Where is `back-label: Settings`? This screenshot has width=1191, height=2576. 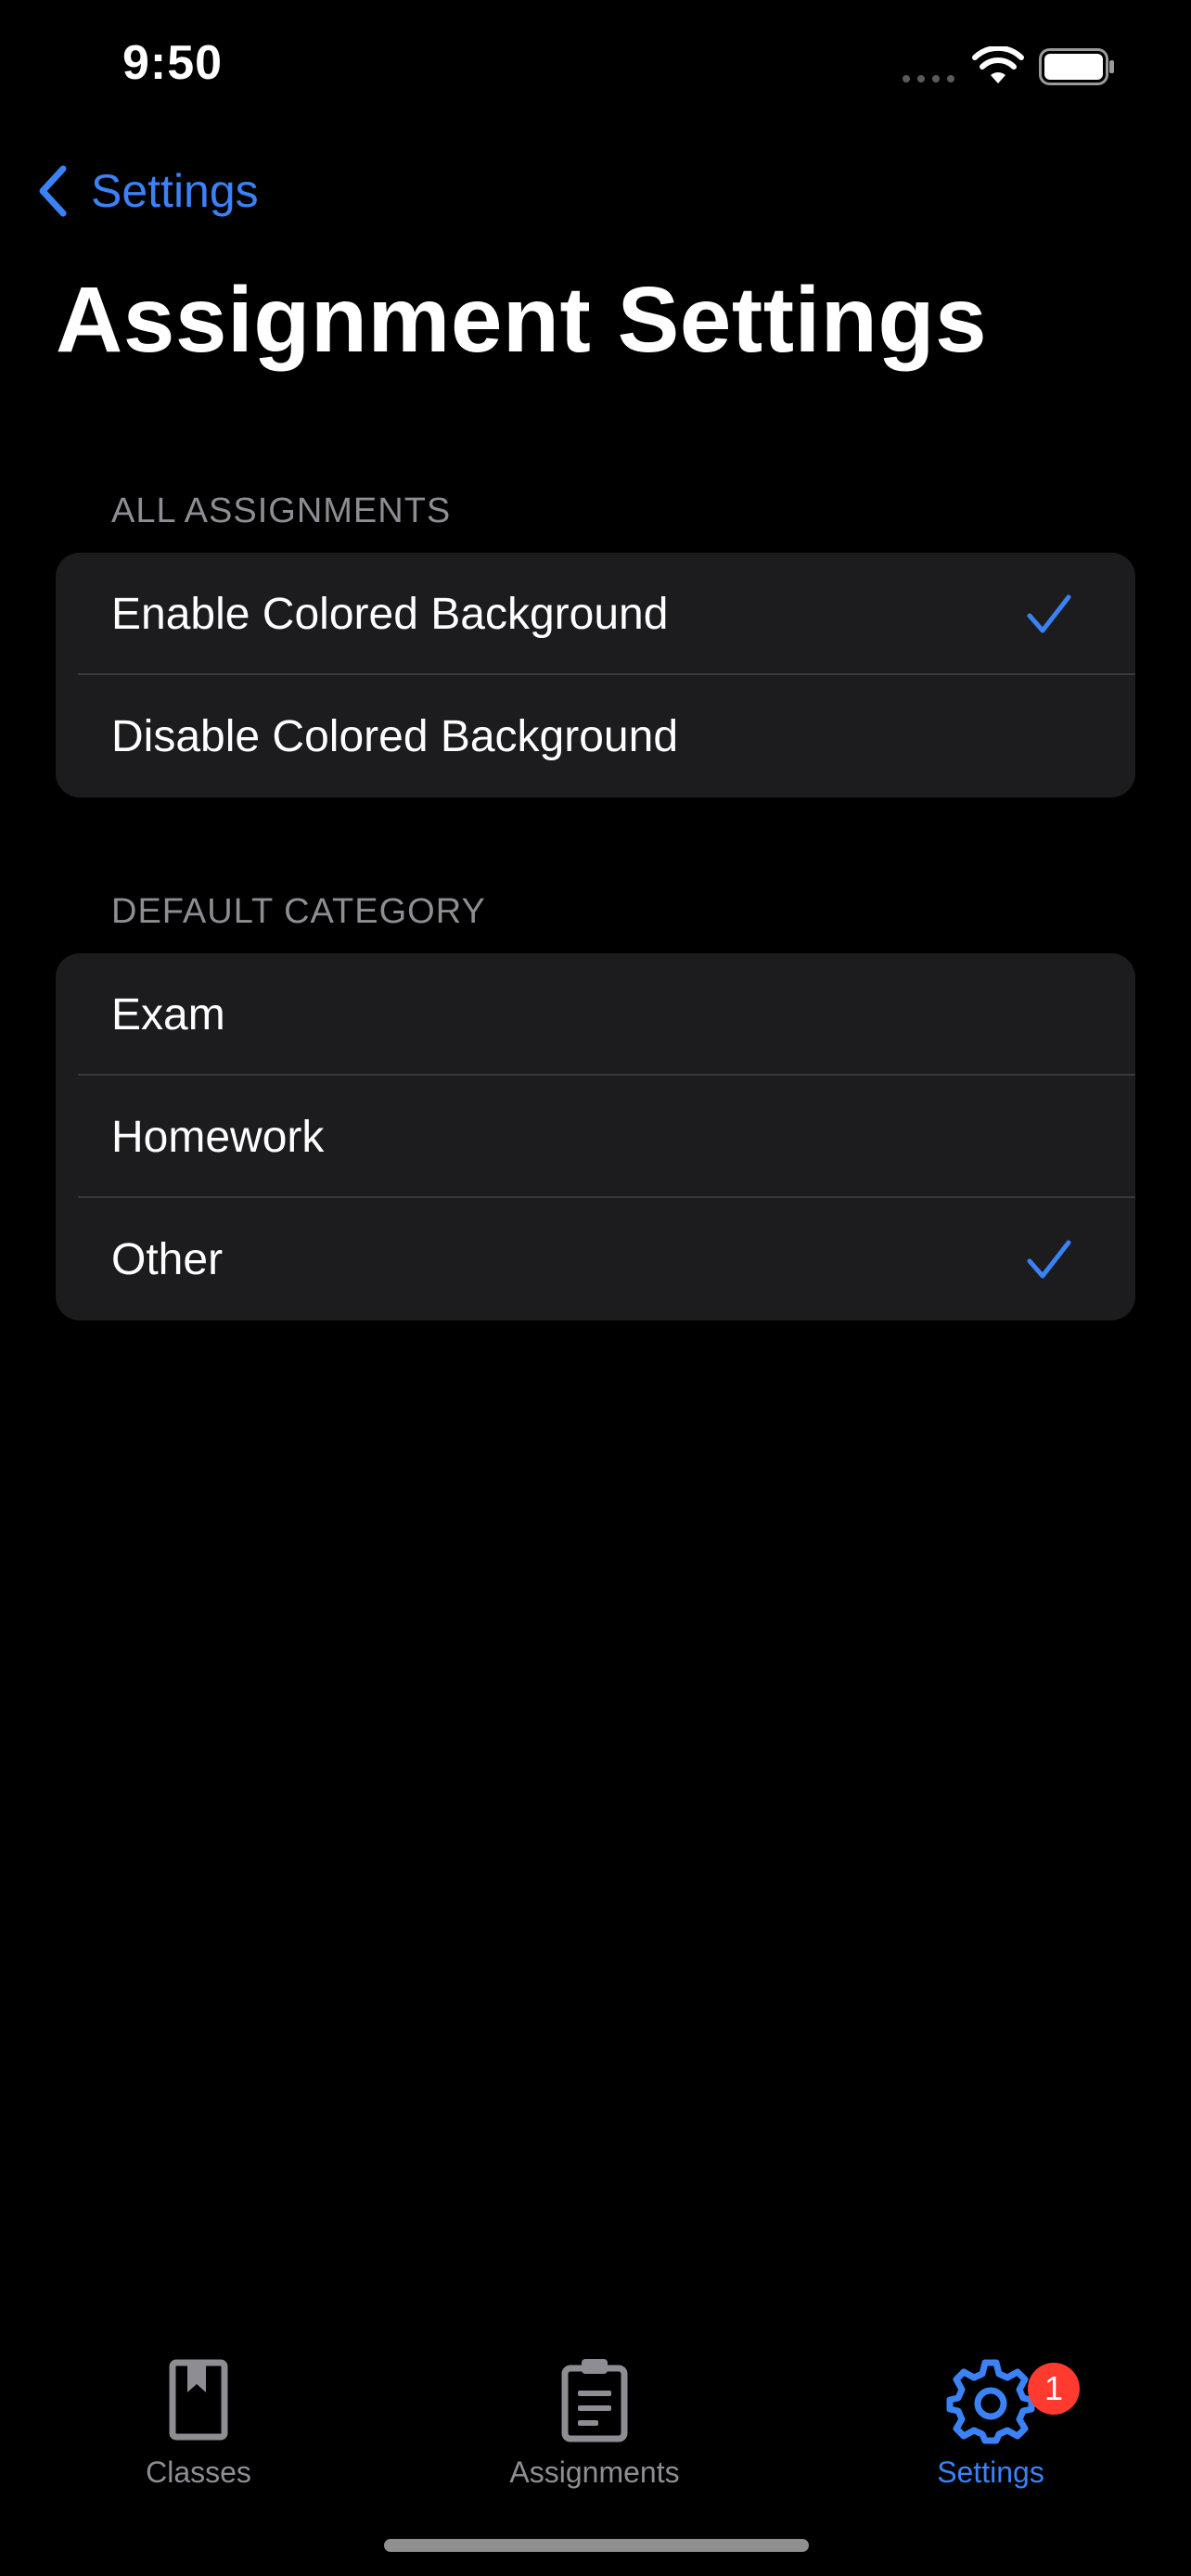 back-label: Settings is located at coordinates (175, 191).